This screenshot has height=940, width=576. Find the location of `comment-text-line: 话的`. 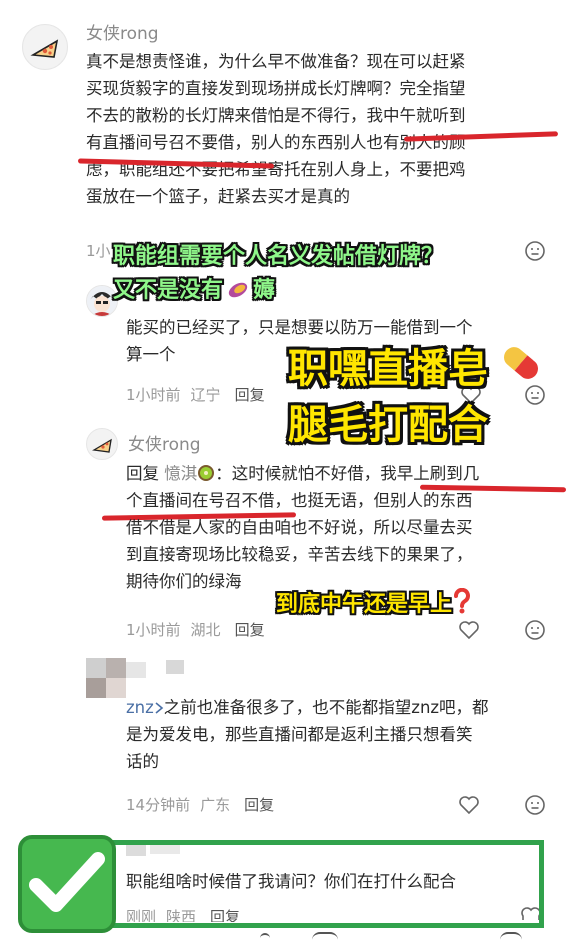

comment-text-line: 话的 is located at coordinates (142, 761).